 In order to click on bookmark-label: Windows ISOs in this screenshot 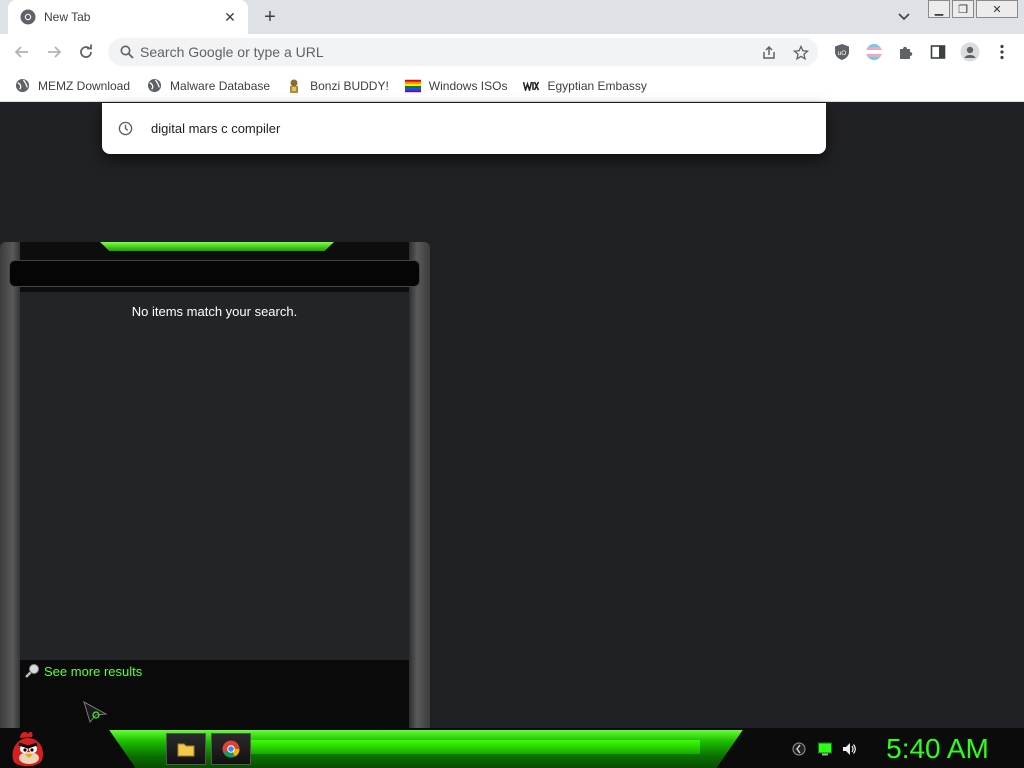, I will do `click(468, 85)`.